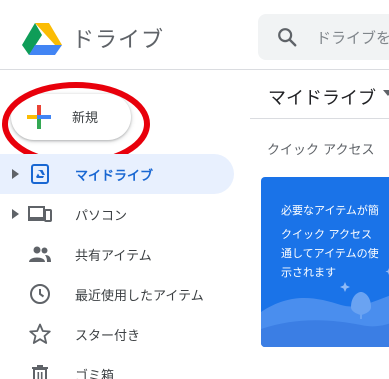 The height and width of the screenshot is (379, 389). What do you see at coordinates (386, 94) in the screenshot?
I see `chevron-down-icon` at bounding box center [386, 94].